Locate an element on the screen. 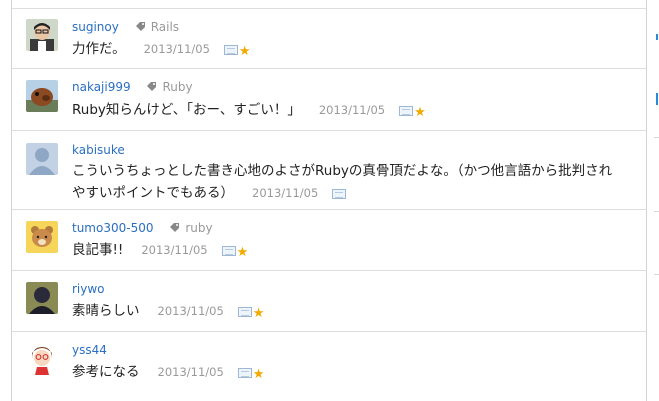 Image resolution: width=659 pixels, height=401 pixels. username-link: suginoy is located at coordinates (95, 27).